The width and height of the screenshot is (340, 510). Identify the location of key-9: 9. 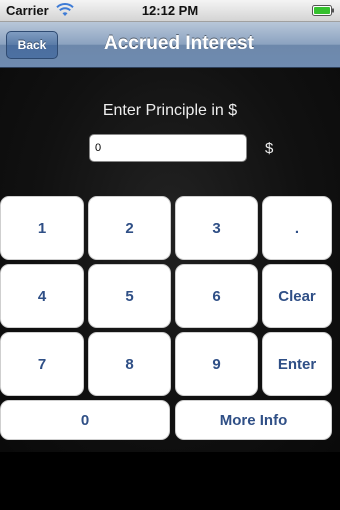
(216, 364).